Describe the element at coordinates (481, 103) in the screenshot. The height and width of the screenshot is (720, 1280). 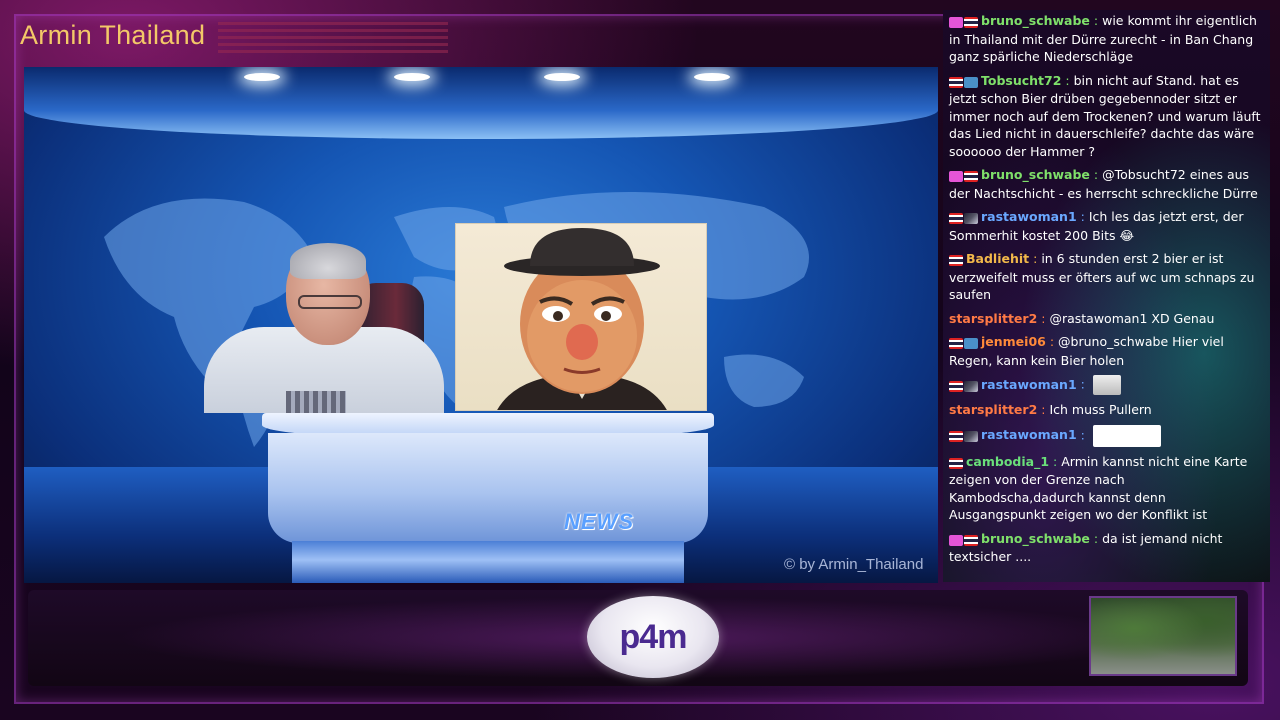
I see `studio-ceiling` at that location.